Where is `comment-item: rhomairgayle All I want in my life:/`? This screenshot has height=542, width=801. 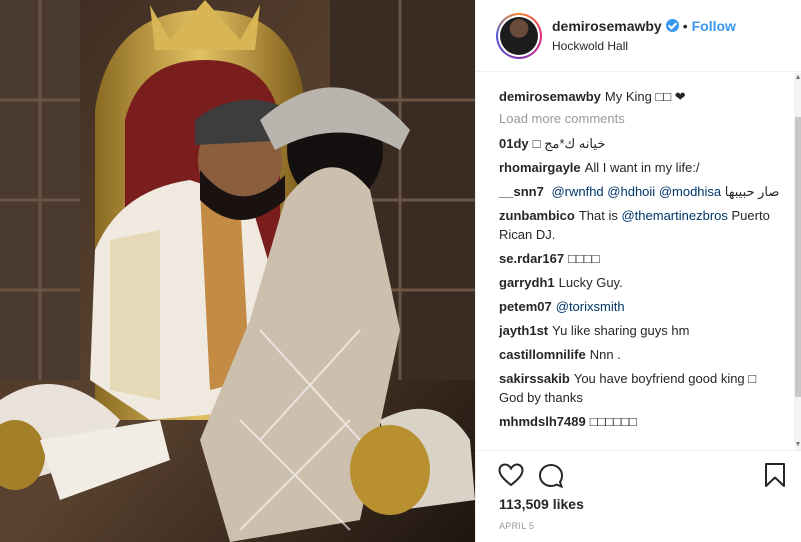
comment-item: rhomairgayle All I want in my life:/ is located at coordinates (639, 167).